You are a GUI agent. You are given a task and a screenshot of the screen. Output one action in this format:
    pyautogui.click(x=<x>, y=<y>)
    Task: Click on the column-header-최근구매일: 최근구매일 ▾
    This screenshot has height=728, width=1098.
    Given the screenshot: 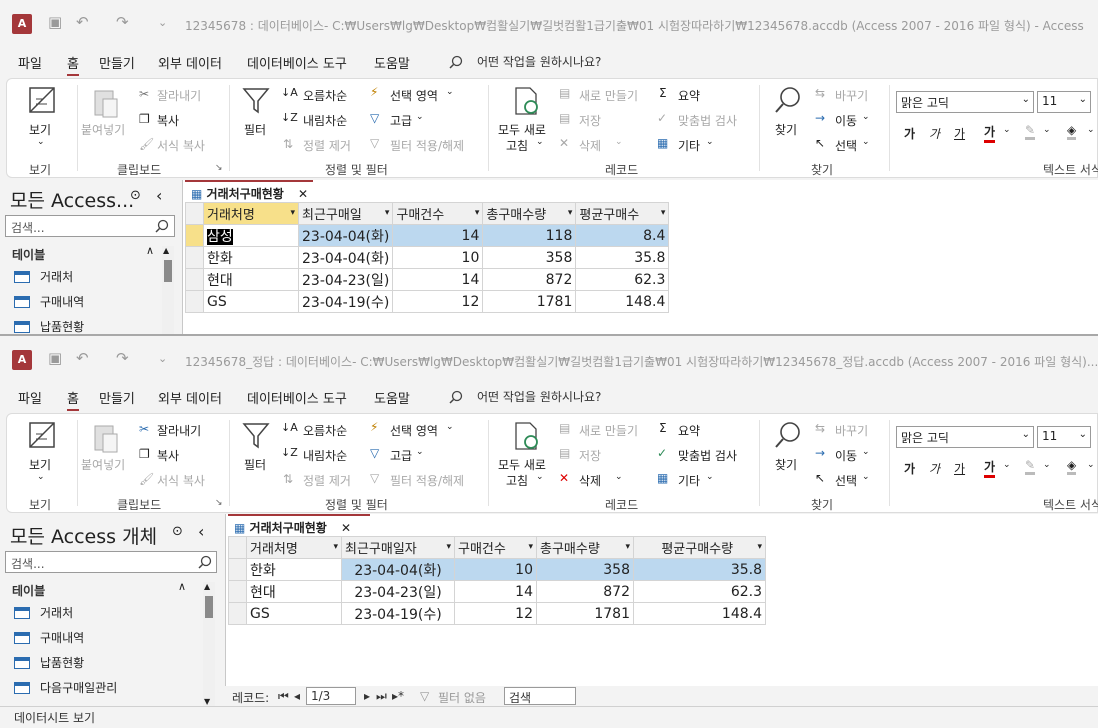 What is the action you would take?
    pyautogui.click(x=345, y=213)
    